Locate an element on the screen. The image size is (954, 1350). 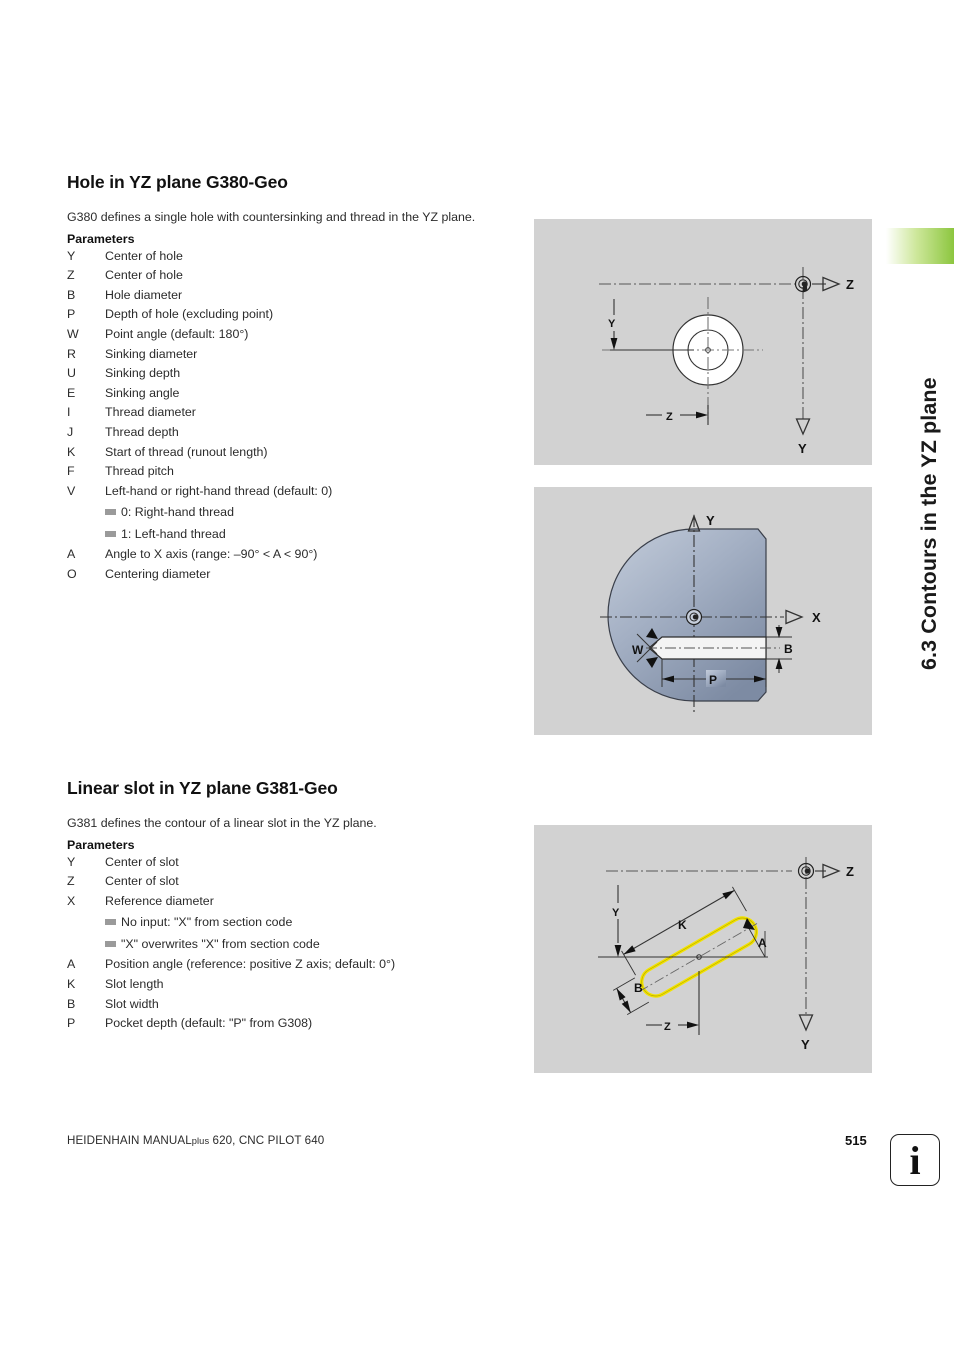
param-row: O Centering diameter is located at coordinates (292, 575).